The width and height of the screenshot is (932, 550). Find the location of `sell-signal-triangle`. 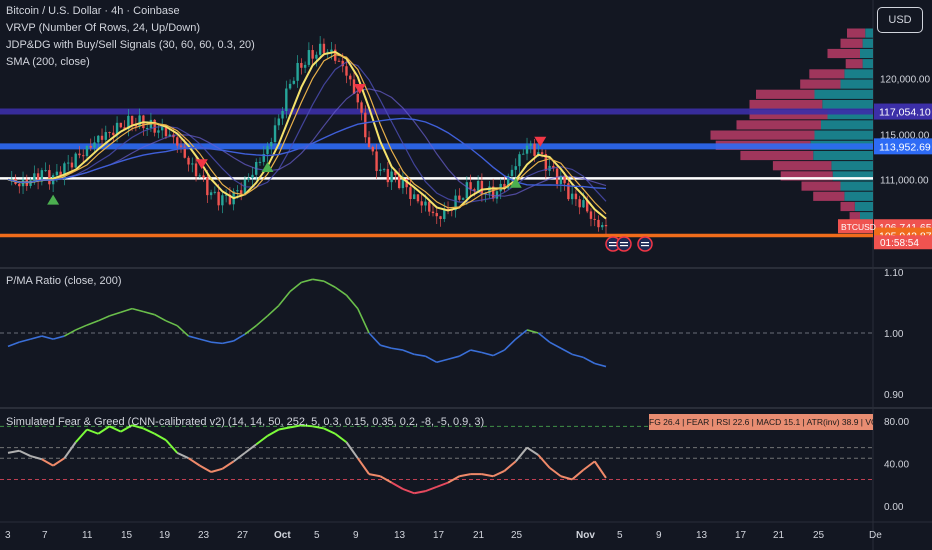

sell-signal-triangle is located at coordinates (201, 164).